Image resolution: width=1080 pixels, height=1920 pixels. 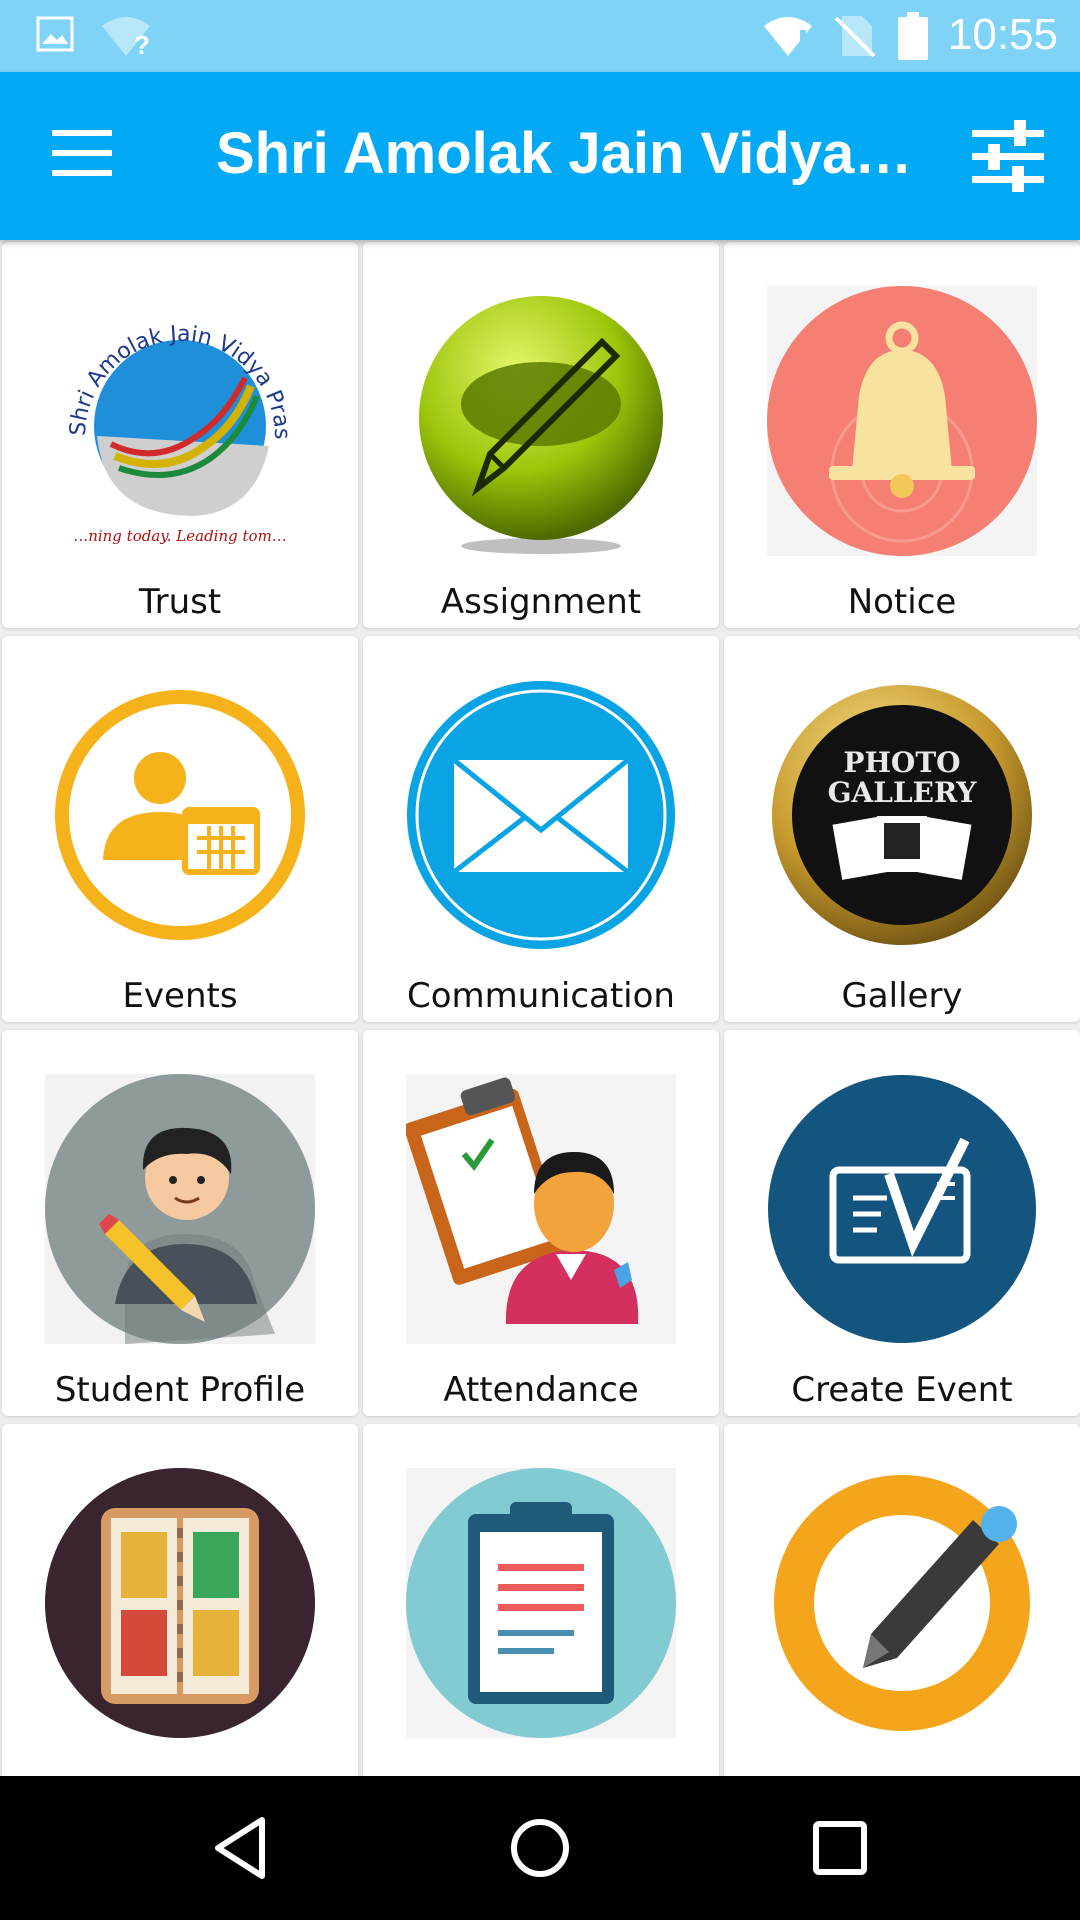 I want to click on clipboard-person-icon, so click(x=541, y=1209).